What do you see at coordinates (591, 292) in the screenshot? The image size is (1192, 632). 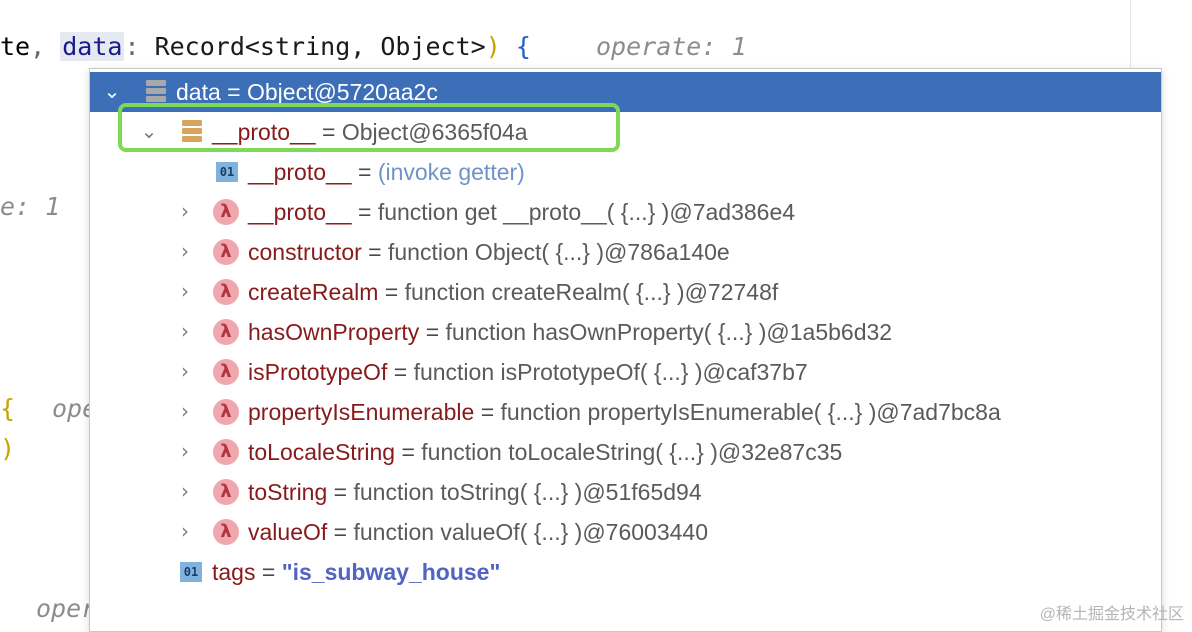 I see `var-value: function createRealm( {...} )@72748f` at bounding box center [591, 292].